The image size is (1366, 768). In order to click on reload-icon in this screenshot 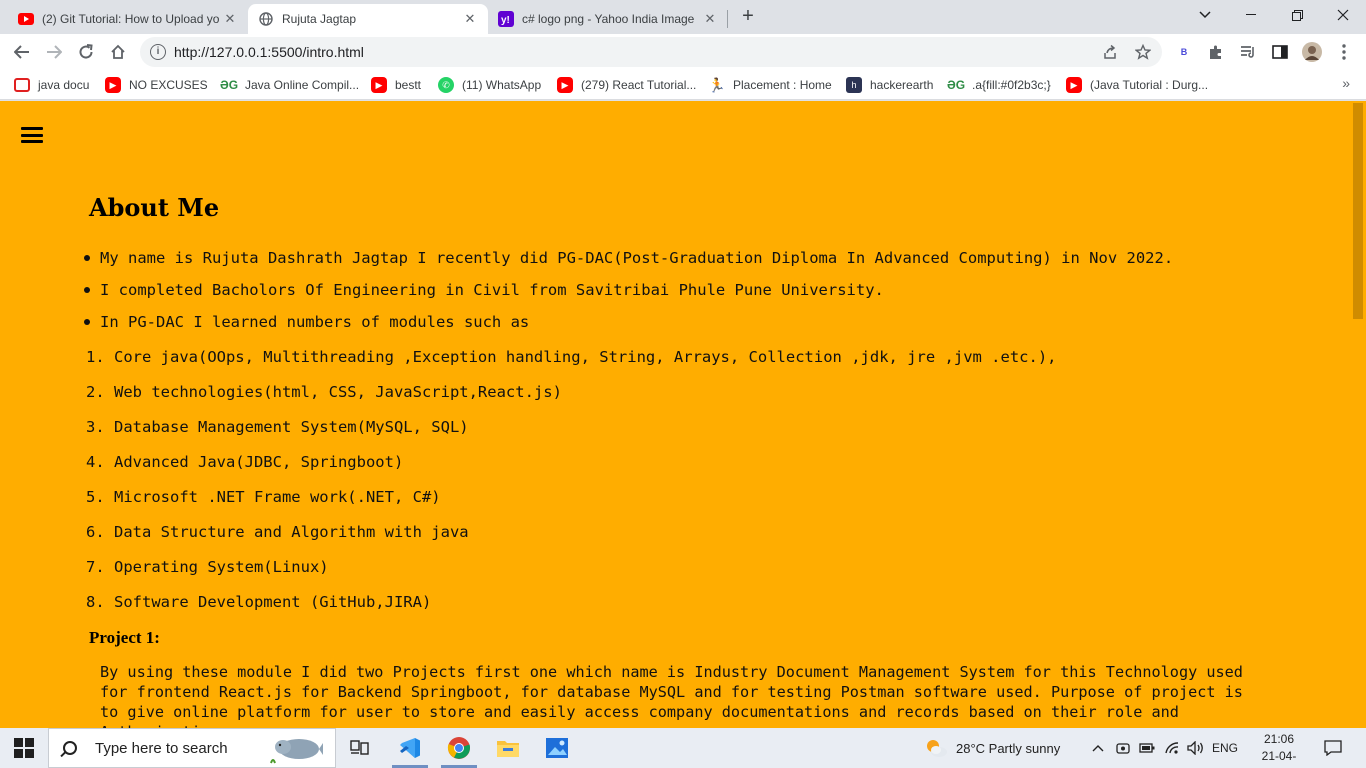, I will do `click(86, 52)`.